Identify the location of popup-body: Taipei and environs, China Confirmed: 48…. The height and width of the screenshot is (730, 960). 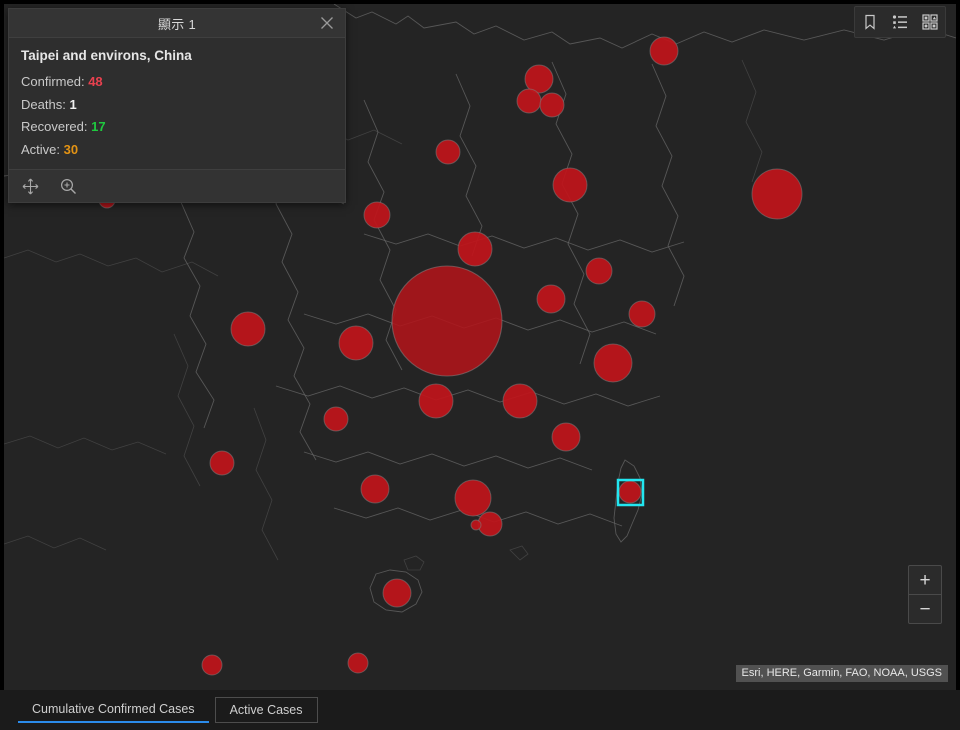
(177, 104).